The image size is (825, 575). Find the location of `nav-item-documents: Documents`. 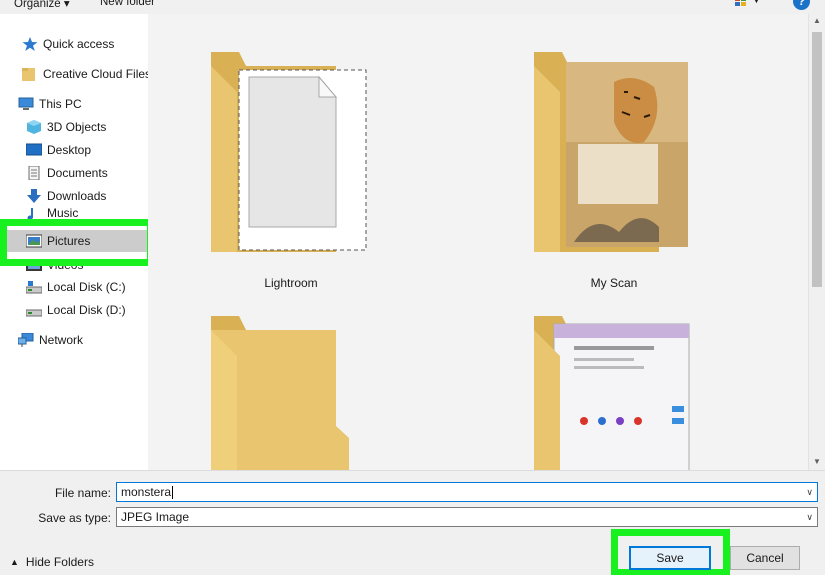

nav-item-documents: Documents is located at coordinates (74, 173).